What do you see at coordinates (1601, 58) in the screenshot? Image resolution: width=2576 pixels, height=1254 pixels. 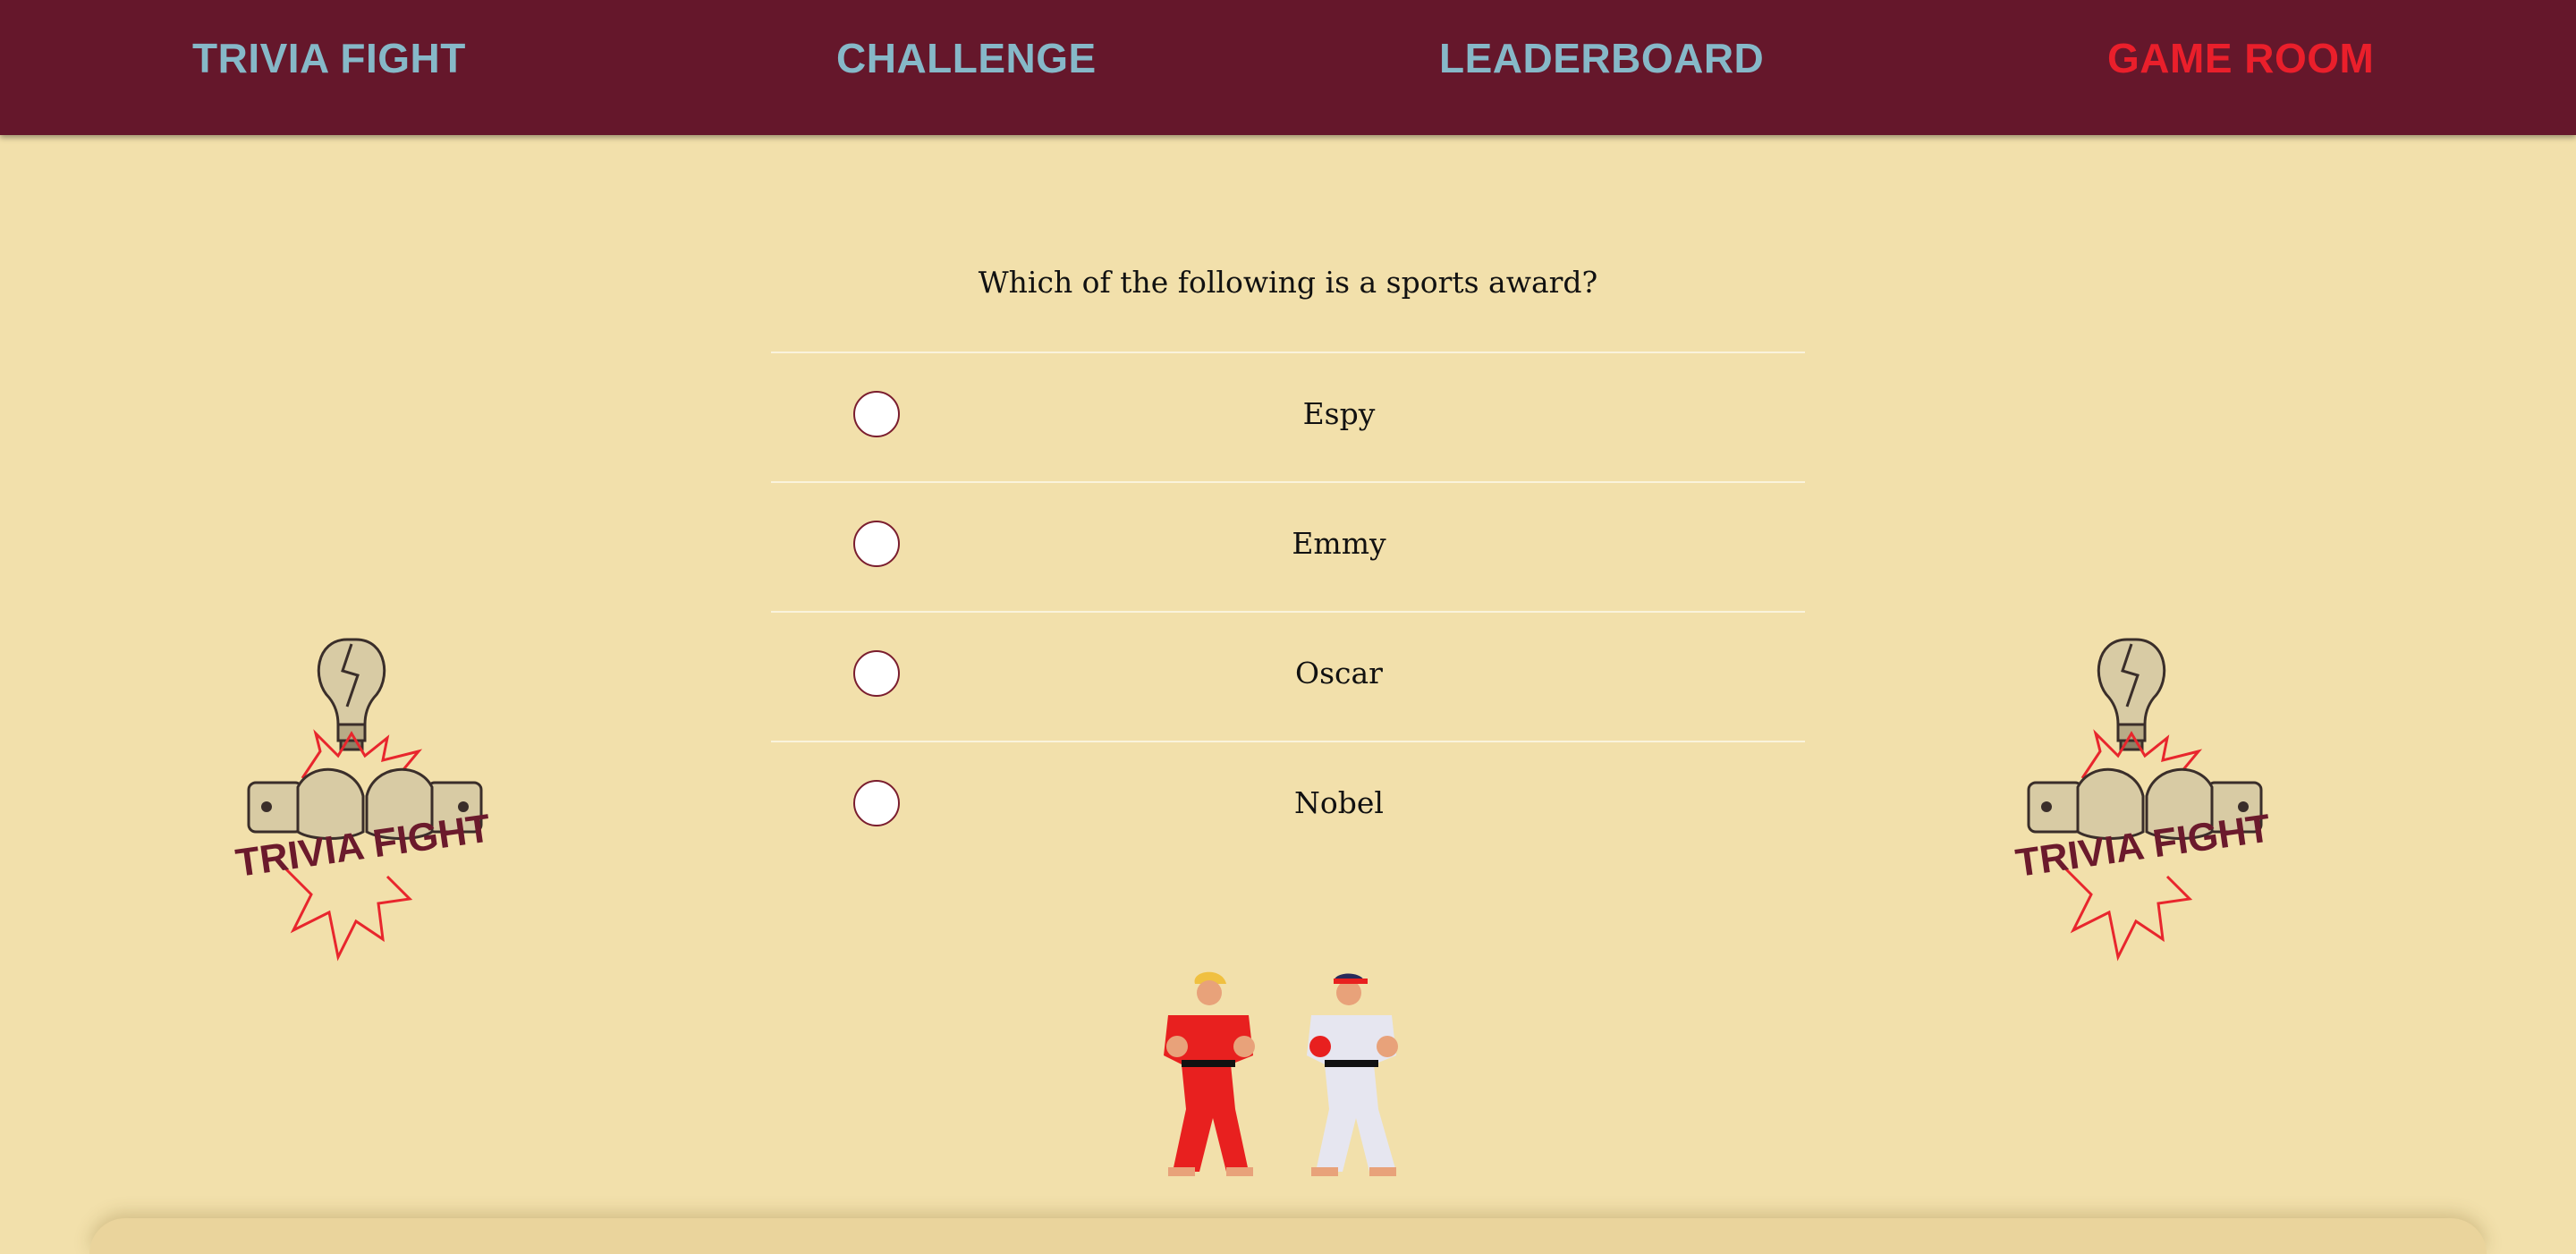 I see `nav-link-leaderboard: LEADERBOARD` at bounding box center [1601, 58].